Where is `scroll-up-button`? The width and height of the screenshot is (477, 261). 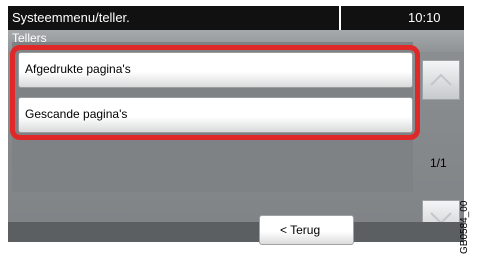 scroll-up-button is located at coordinates (441, 80).